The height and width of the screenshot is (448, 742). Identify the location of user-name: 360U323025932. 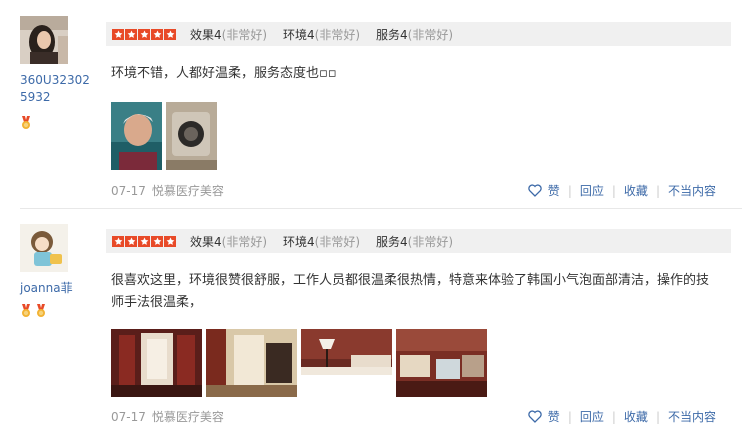
(57, 89).